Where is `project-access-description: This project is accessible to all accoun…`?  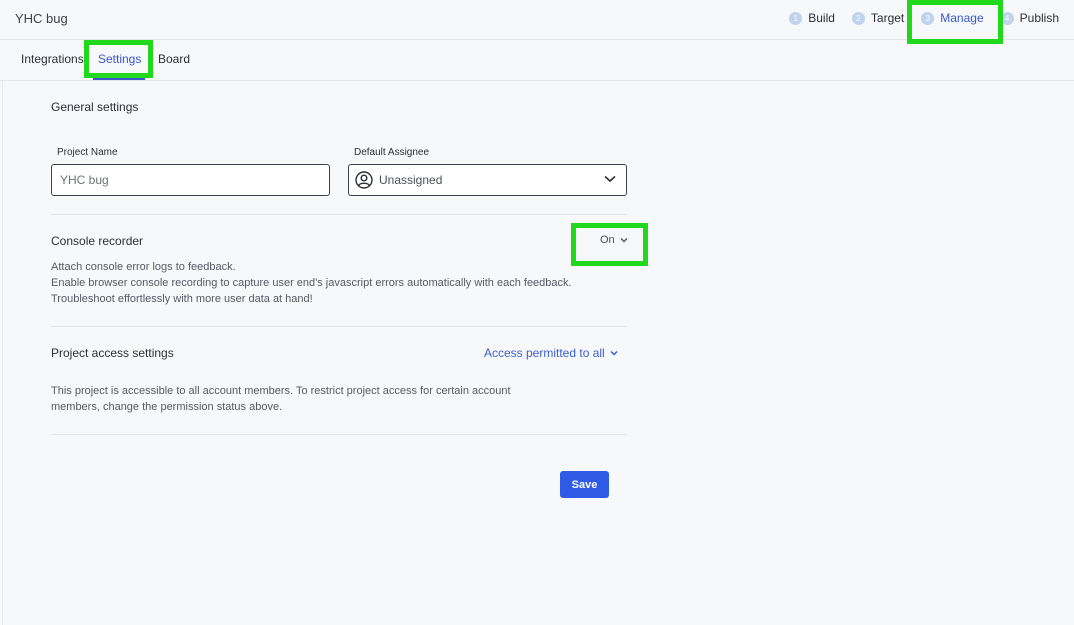
project-access-description: This project is accessible to all accoun… is located at coordinates (281, 399).